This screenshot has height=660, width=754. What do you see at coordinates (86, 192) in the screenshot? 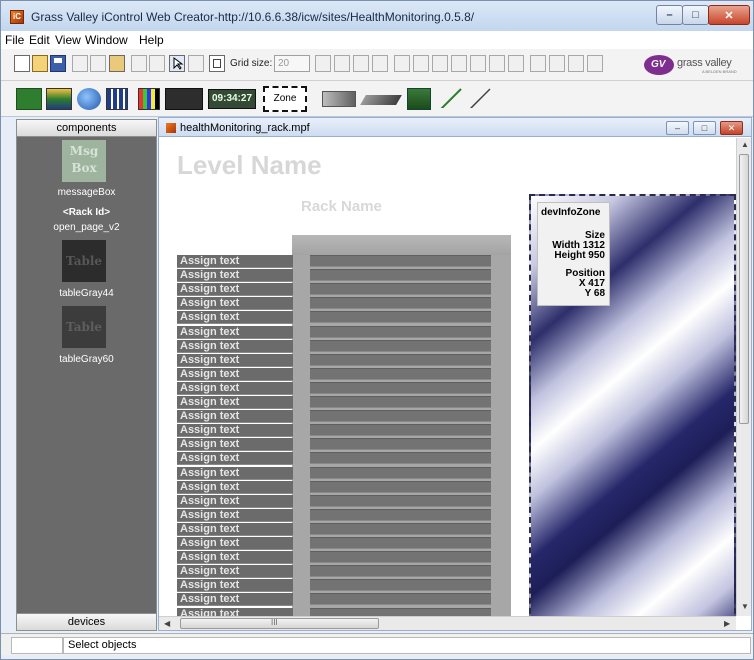
I see `component-label: messageBox` at bounding box center [86, 192].